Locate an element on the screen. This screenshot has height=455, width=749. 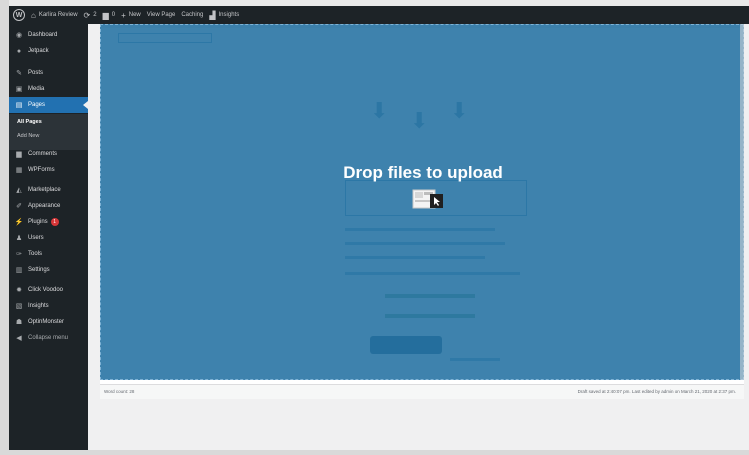
collapse-menu-button: ◀ Collapse menu is located at coordinates (48, 338).